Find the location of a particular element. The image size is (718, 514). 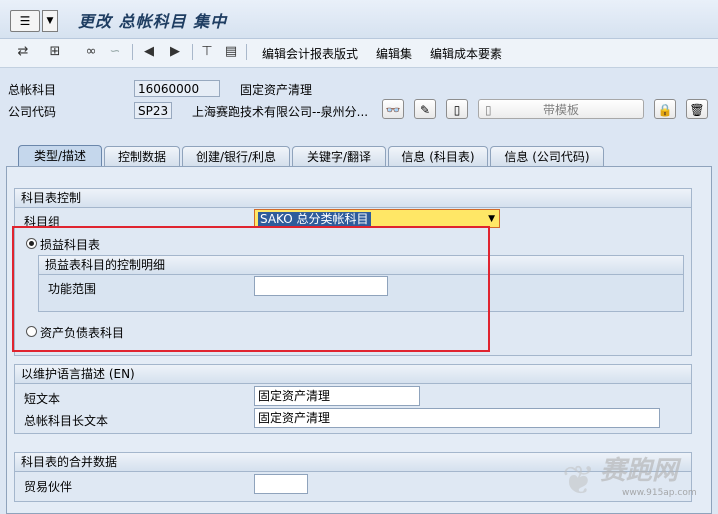

long-text-label: 总帐科目长文本 is located at coordinates (66, 421).